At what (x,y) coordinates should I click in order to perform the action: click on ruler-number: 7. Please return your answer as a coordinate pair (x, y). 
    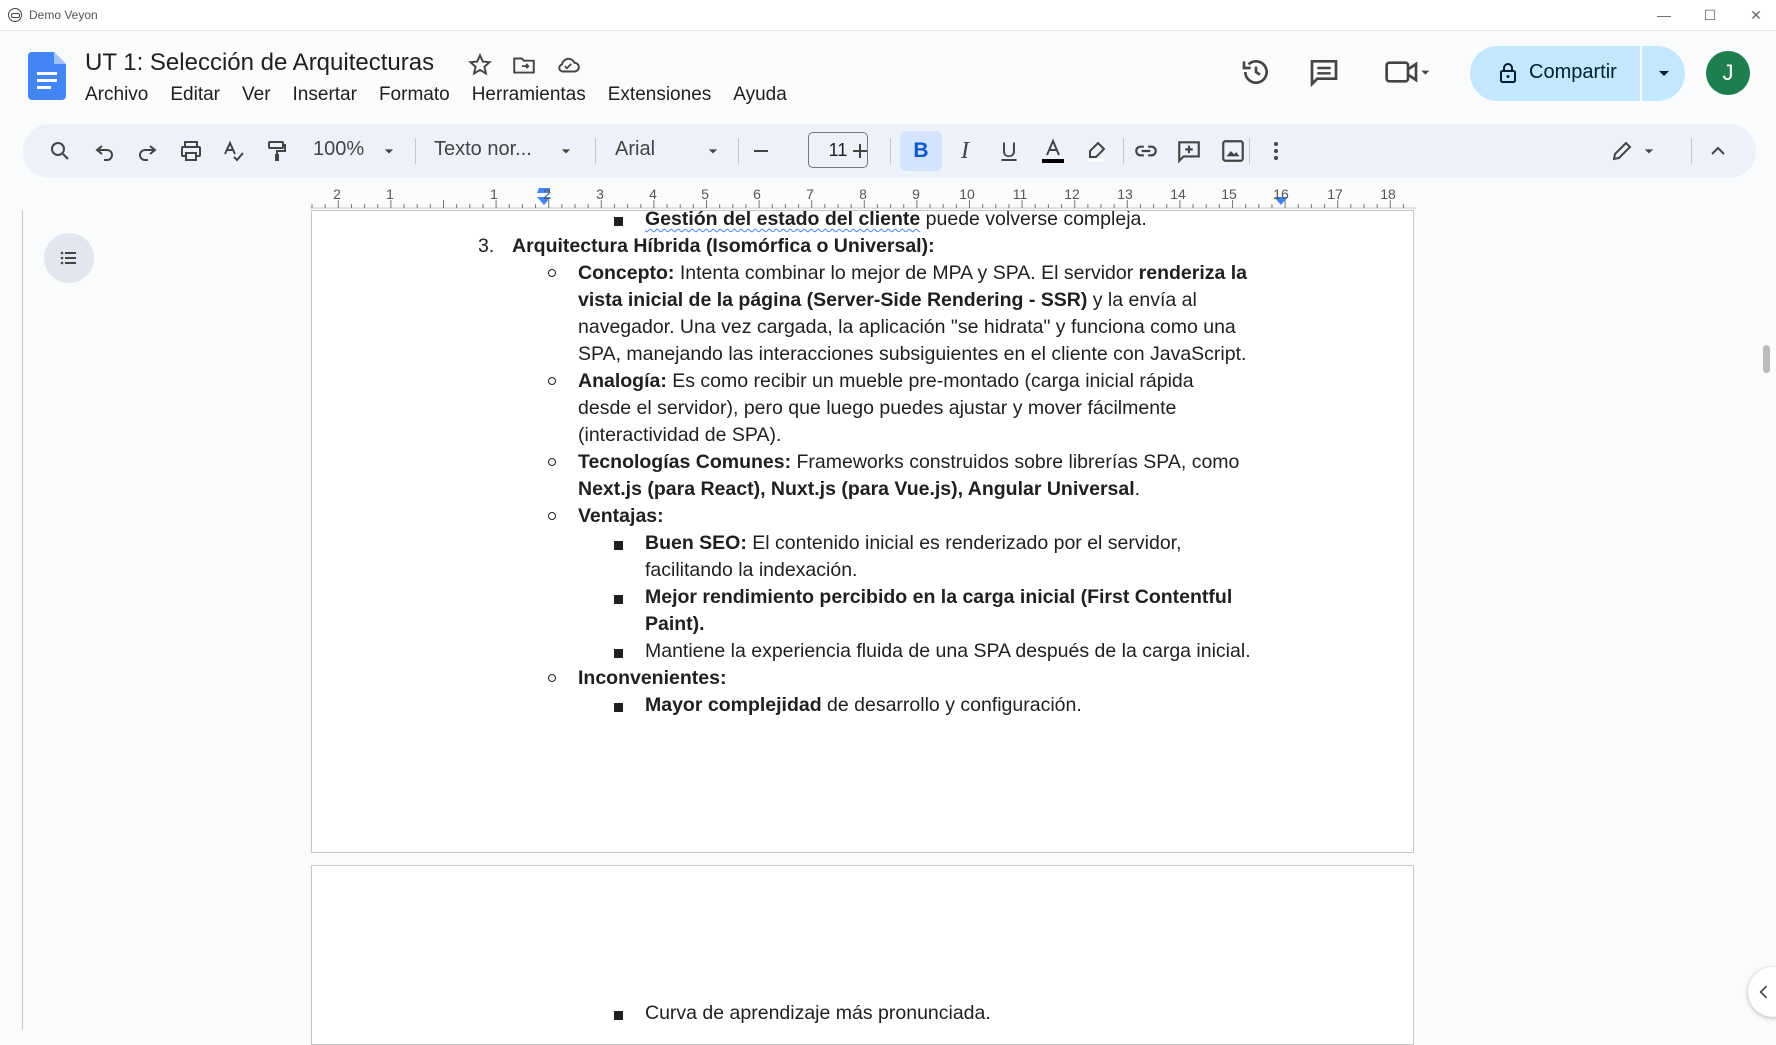
    Looking at the image, I should click on (810, 194).